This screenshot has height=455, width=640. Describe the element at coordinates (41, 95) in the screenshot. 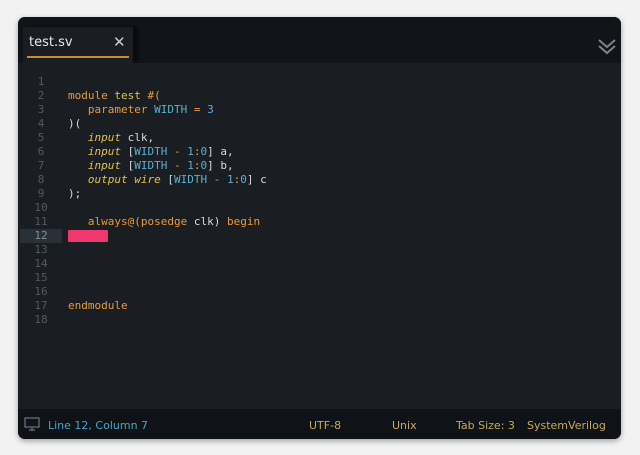

I see `line-number: 2` at that location.